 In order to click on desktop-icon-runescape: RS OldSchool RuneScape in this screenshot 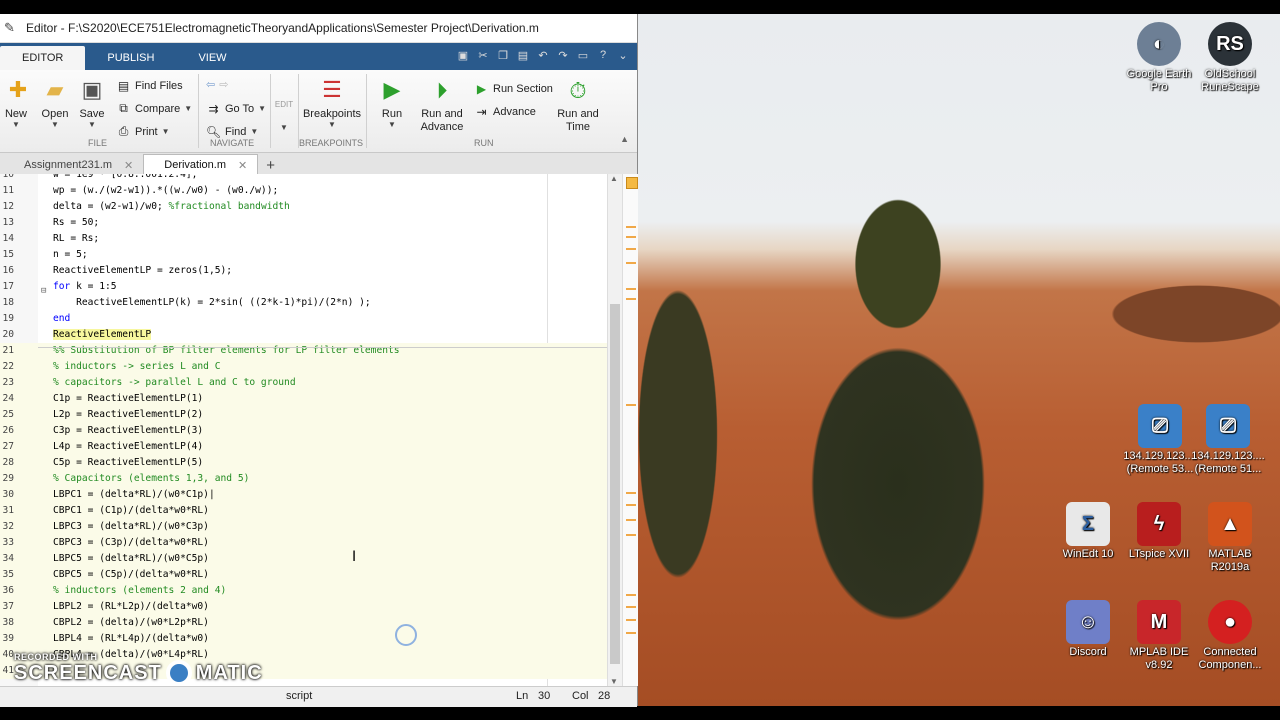, I will do `click(1230, 58)`.